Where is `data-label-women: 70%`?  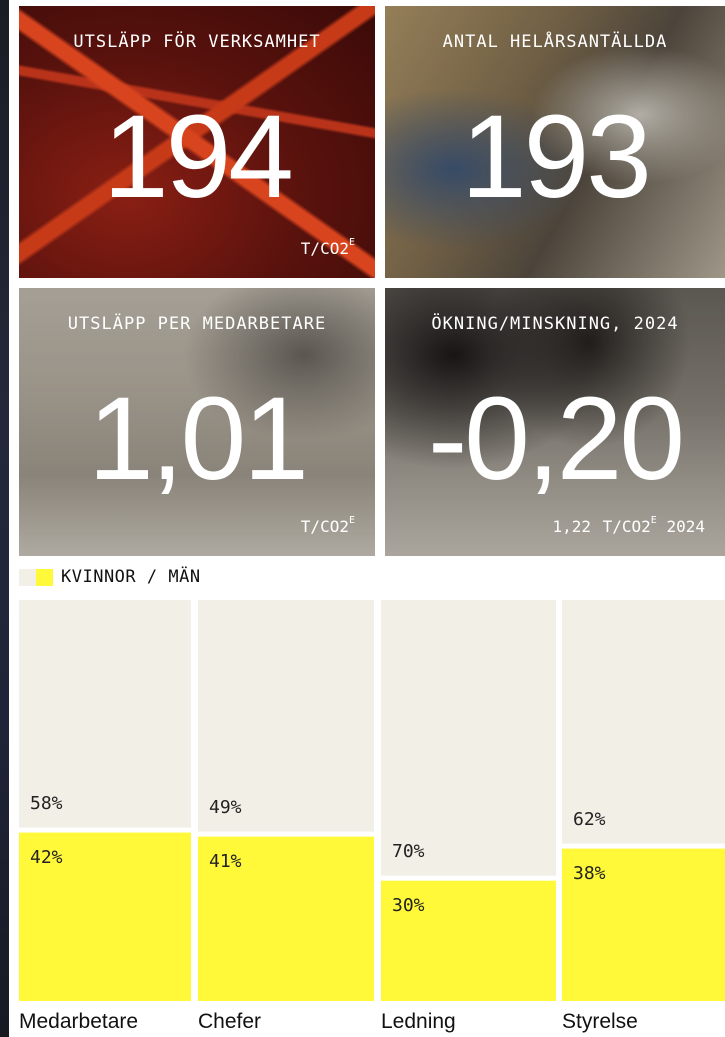
data-label-women: 70% is located at coordinates (408, 851).